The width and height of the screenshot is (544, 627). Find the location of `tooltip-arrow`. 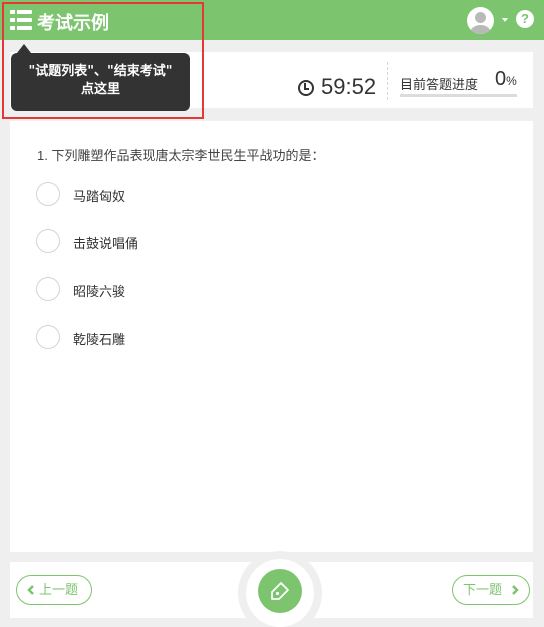

tooltip-arrow is located at coordinates (24, 48).